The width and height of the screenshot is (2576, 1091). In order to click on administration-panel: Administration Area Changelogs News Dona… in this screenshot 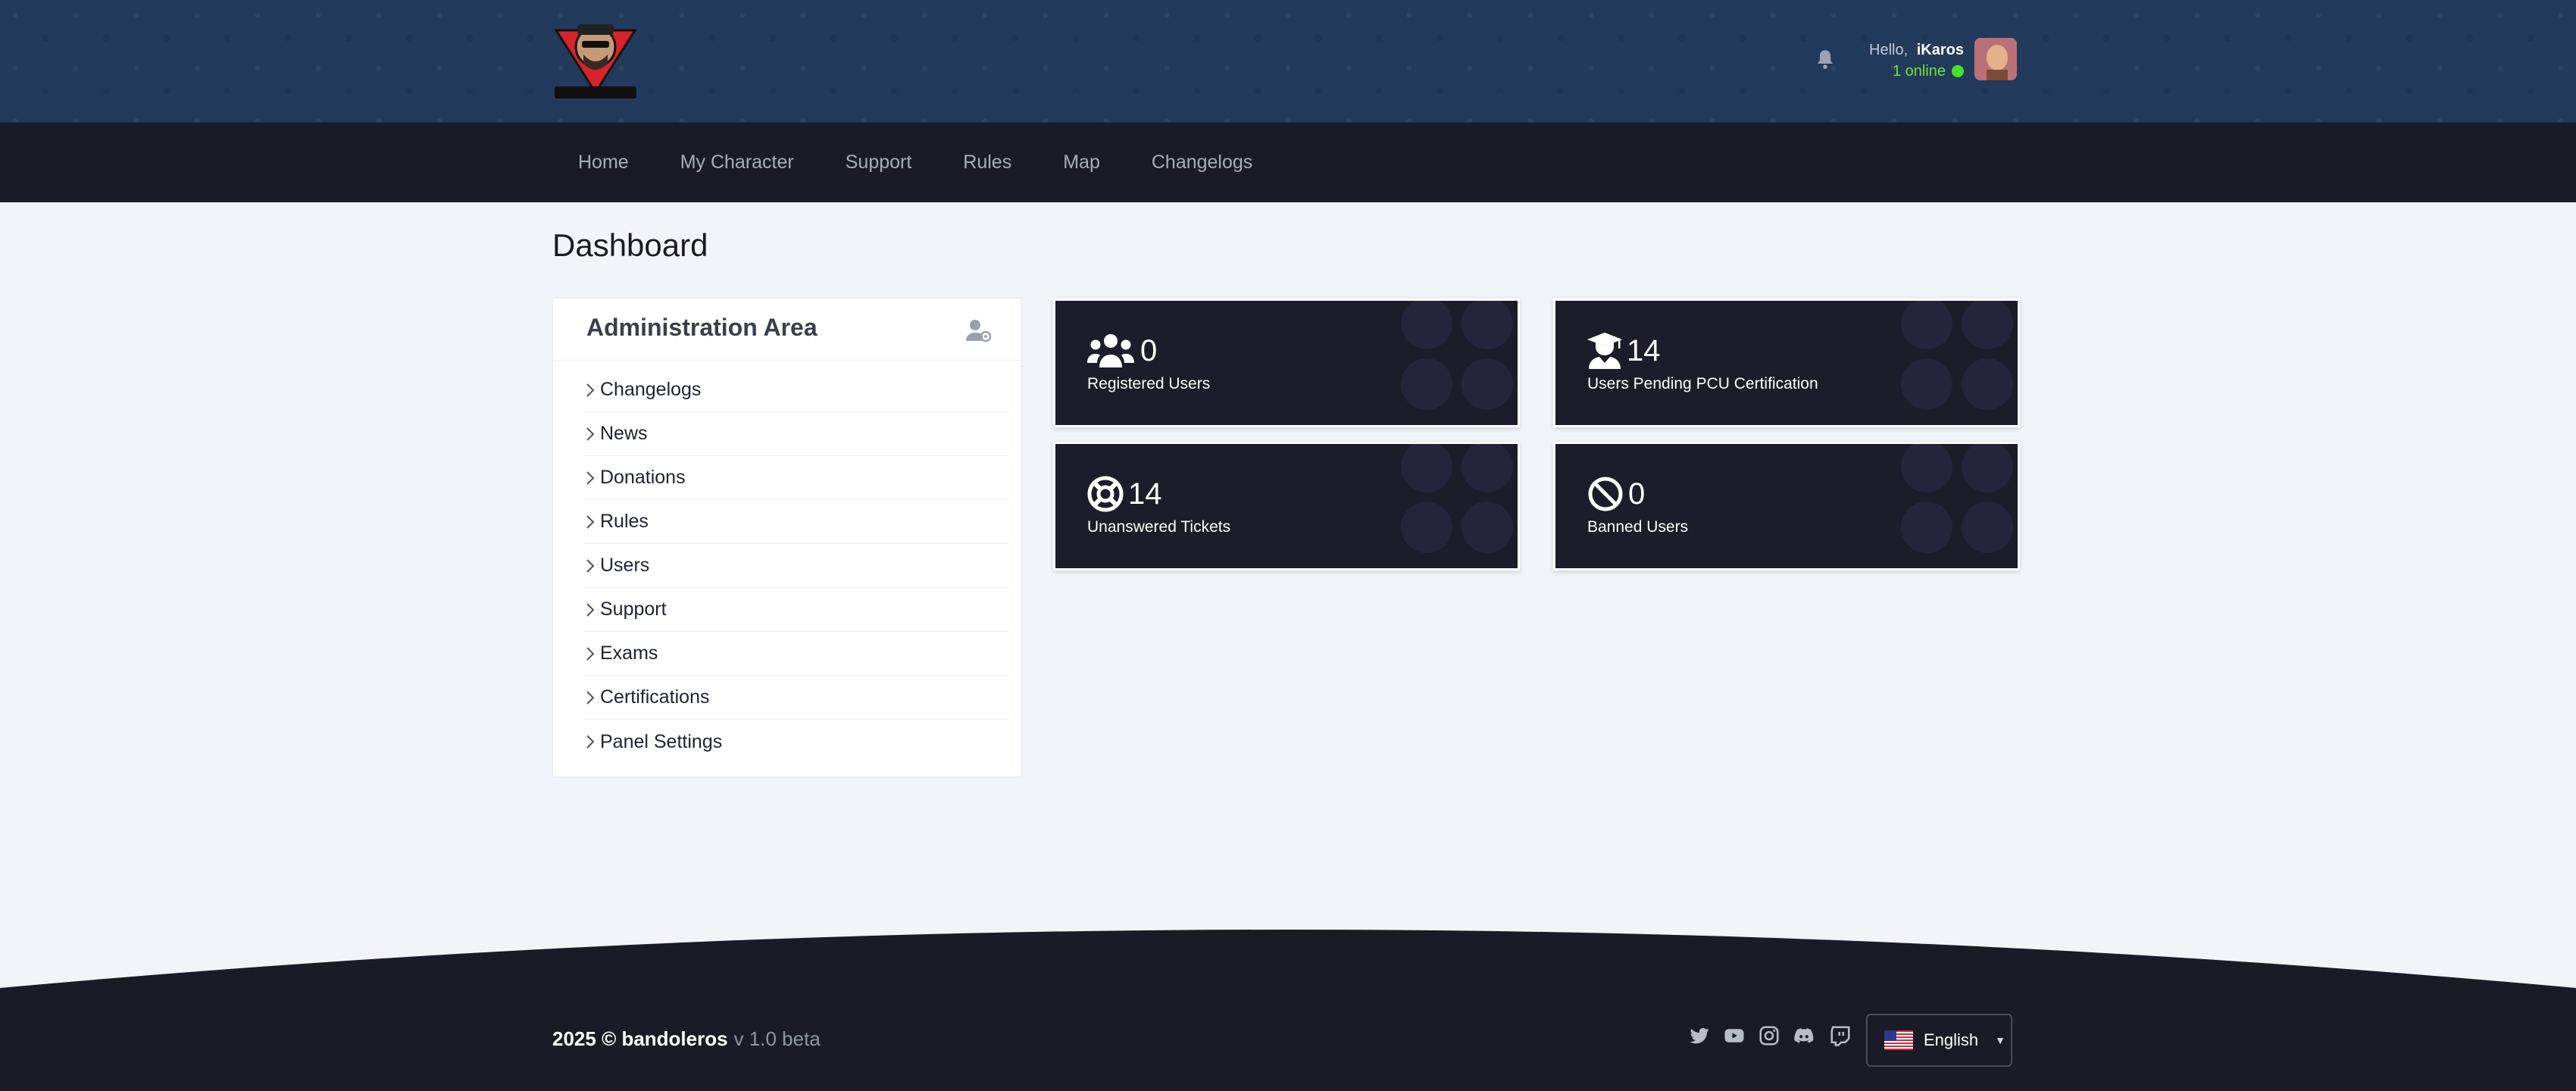, I will do `click(787, 537)`.